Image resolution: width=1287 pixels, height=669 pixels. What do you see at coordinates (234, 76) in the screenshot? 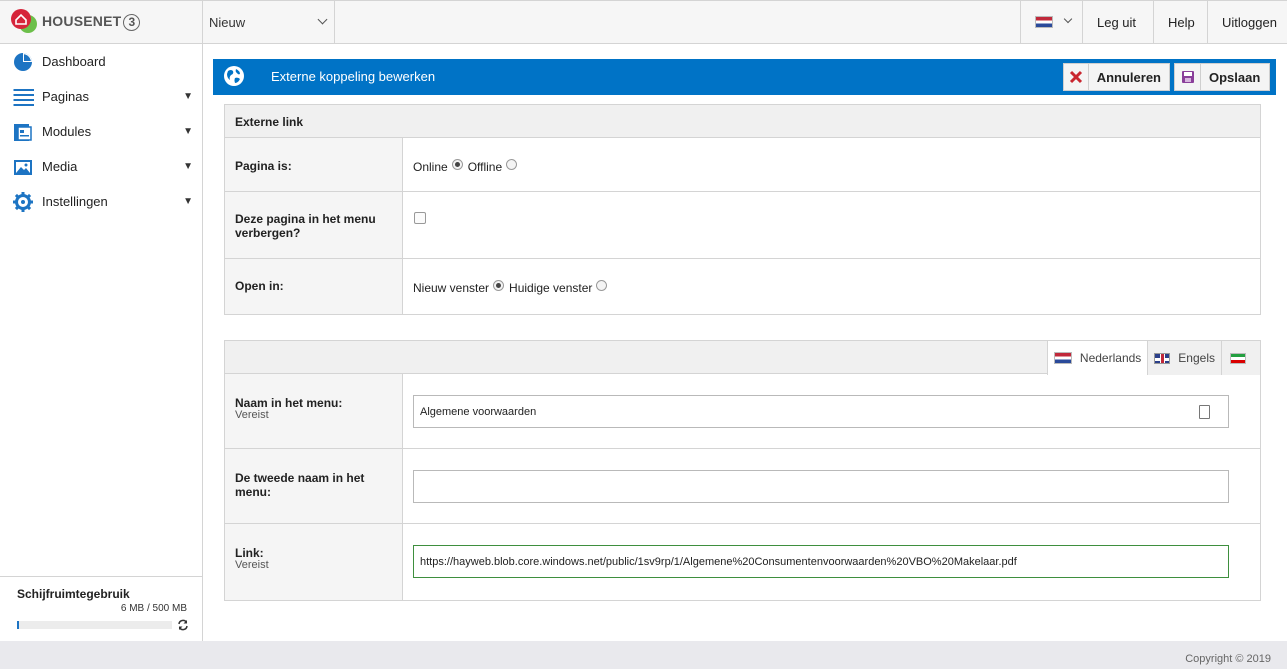
I see `globe-icon` at bounding box center [234, 76].